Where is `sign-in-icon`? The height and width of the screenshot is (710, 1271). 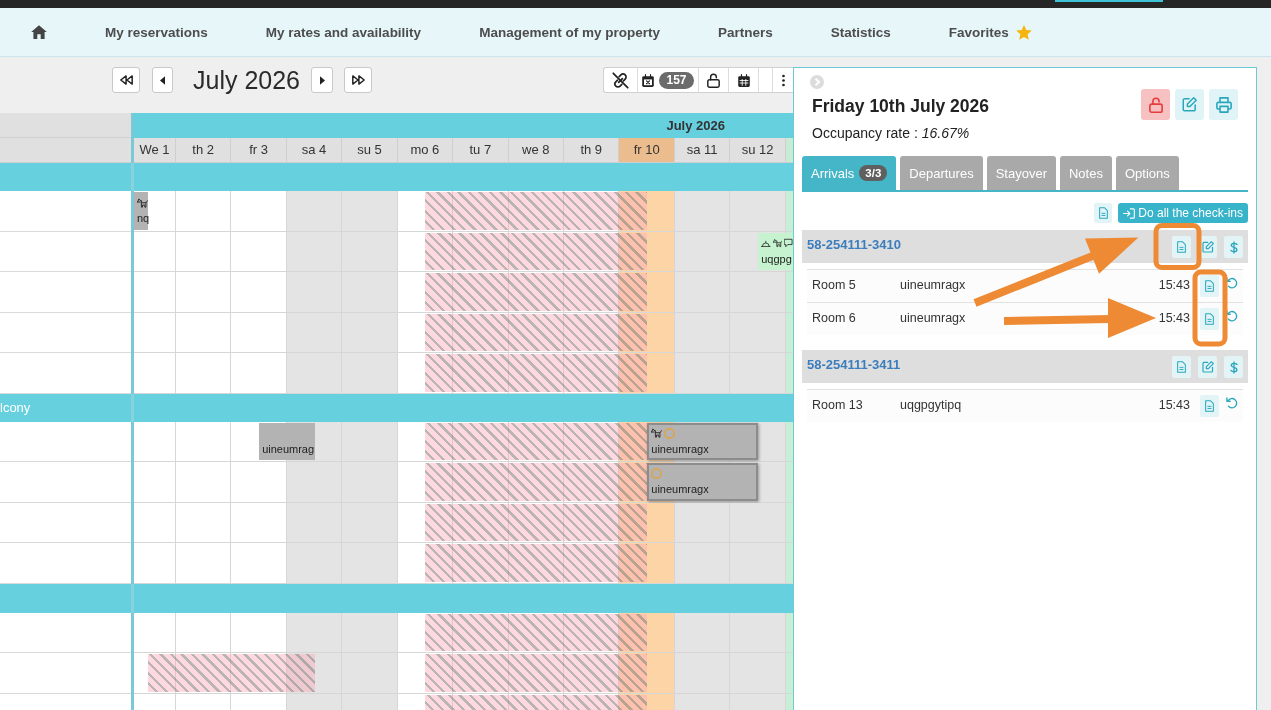 sign-in-icon is located at coordinates (1129, 213).